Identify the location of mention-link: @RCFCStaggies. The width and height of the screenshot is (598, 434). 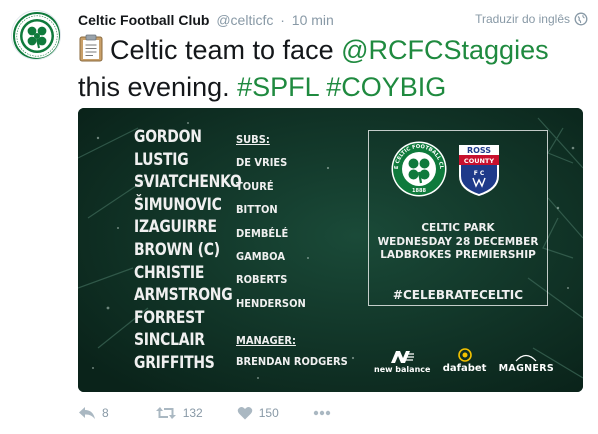
(444, 50).